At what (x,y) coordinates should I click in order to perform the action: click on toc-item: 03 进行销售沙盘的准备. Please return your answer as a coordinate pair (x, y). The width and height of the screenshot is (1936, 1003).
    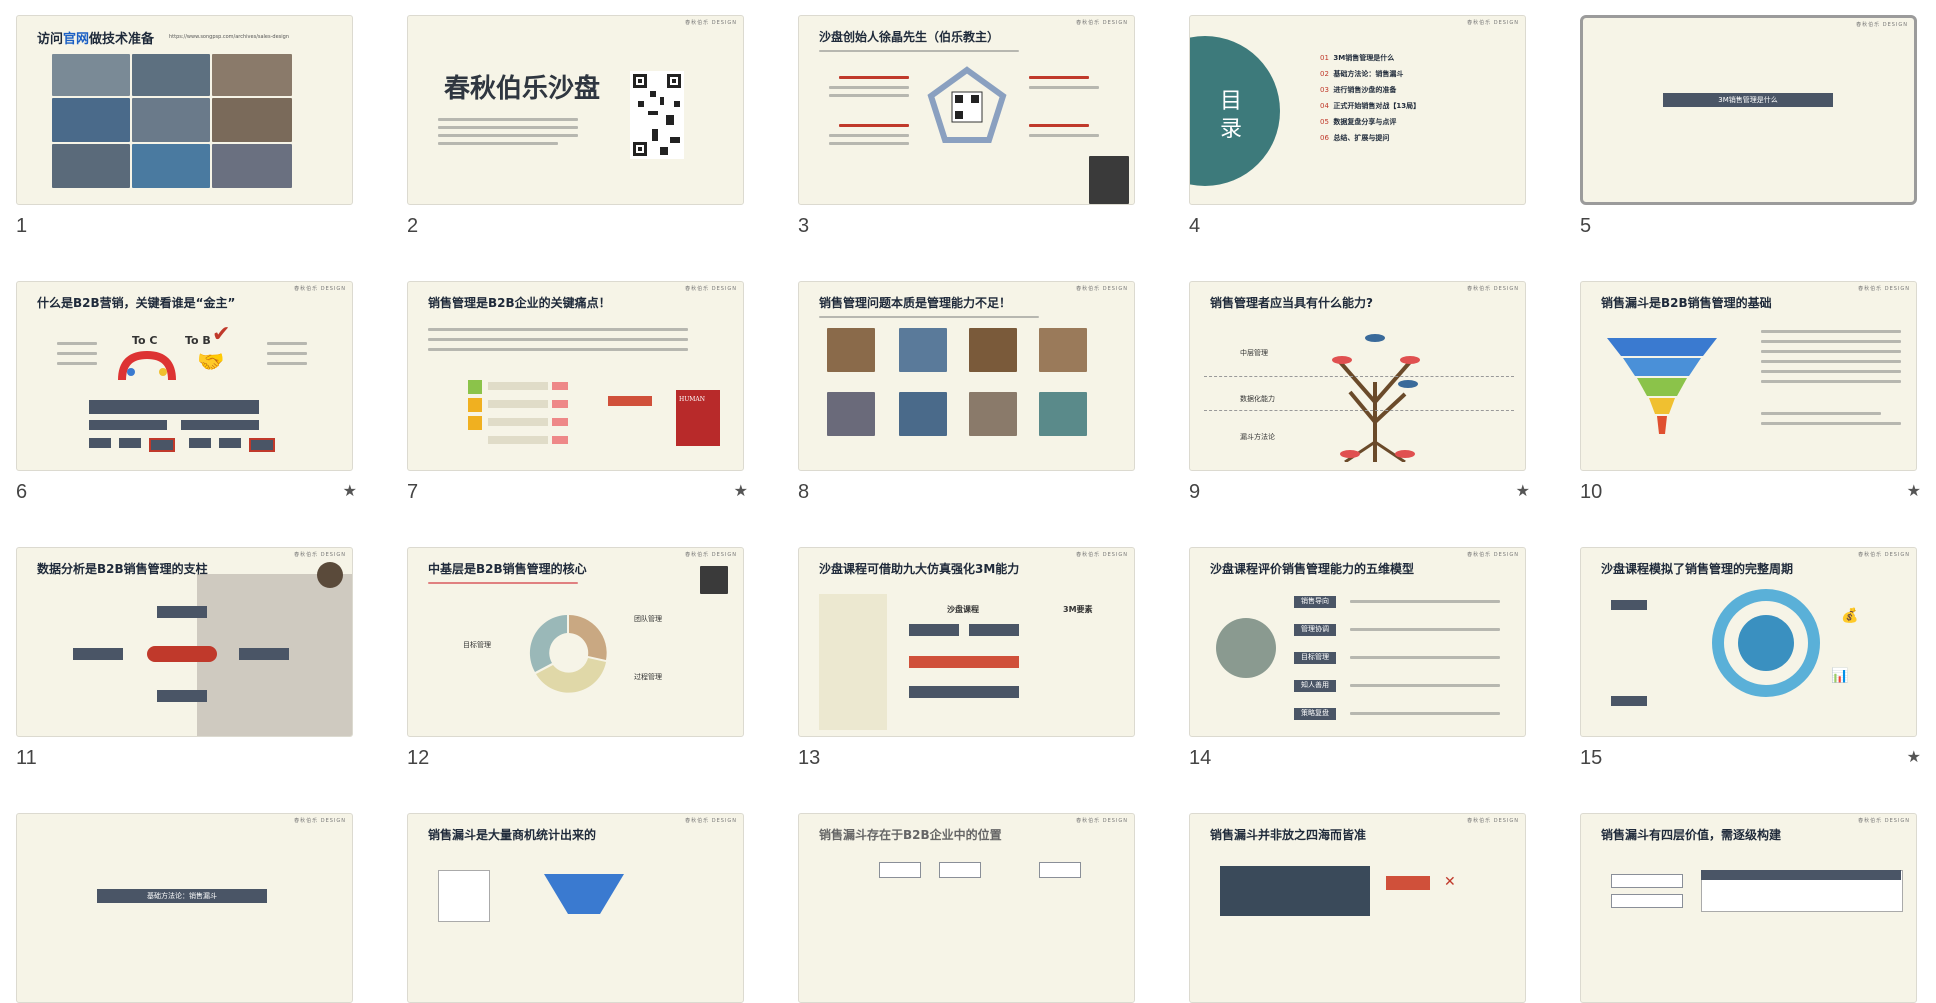
    Looking at the image, I should click on (1370, 90).